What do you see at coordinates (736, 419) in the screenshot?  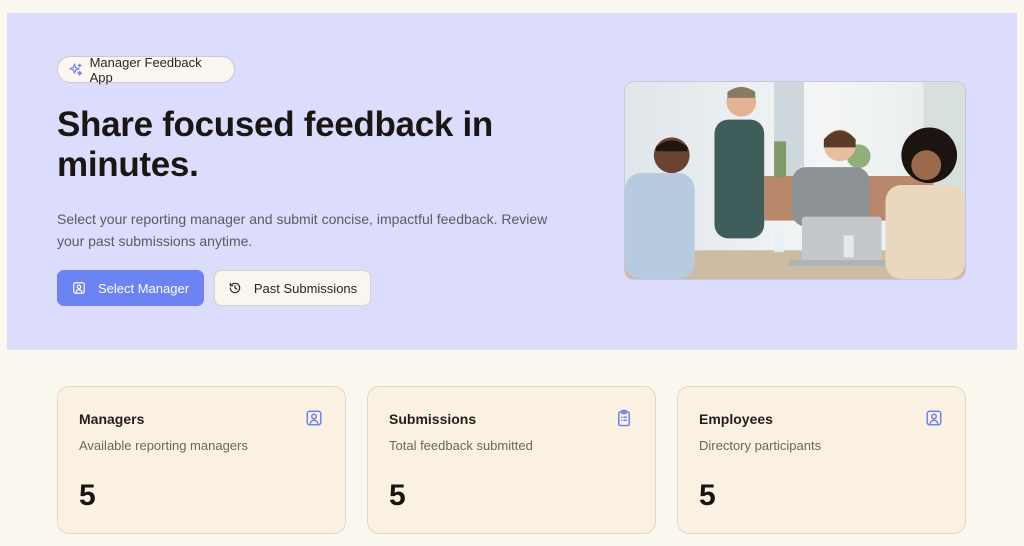 I see `stat-card-title: Employees` at bounding box center [736, 419].